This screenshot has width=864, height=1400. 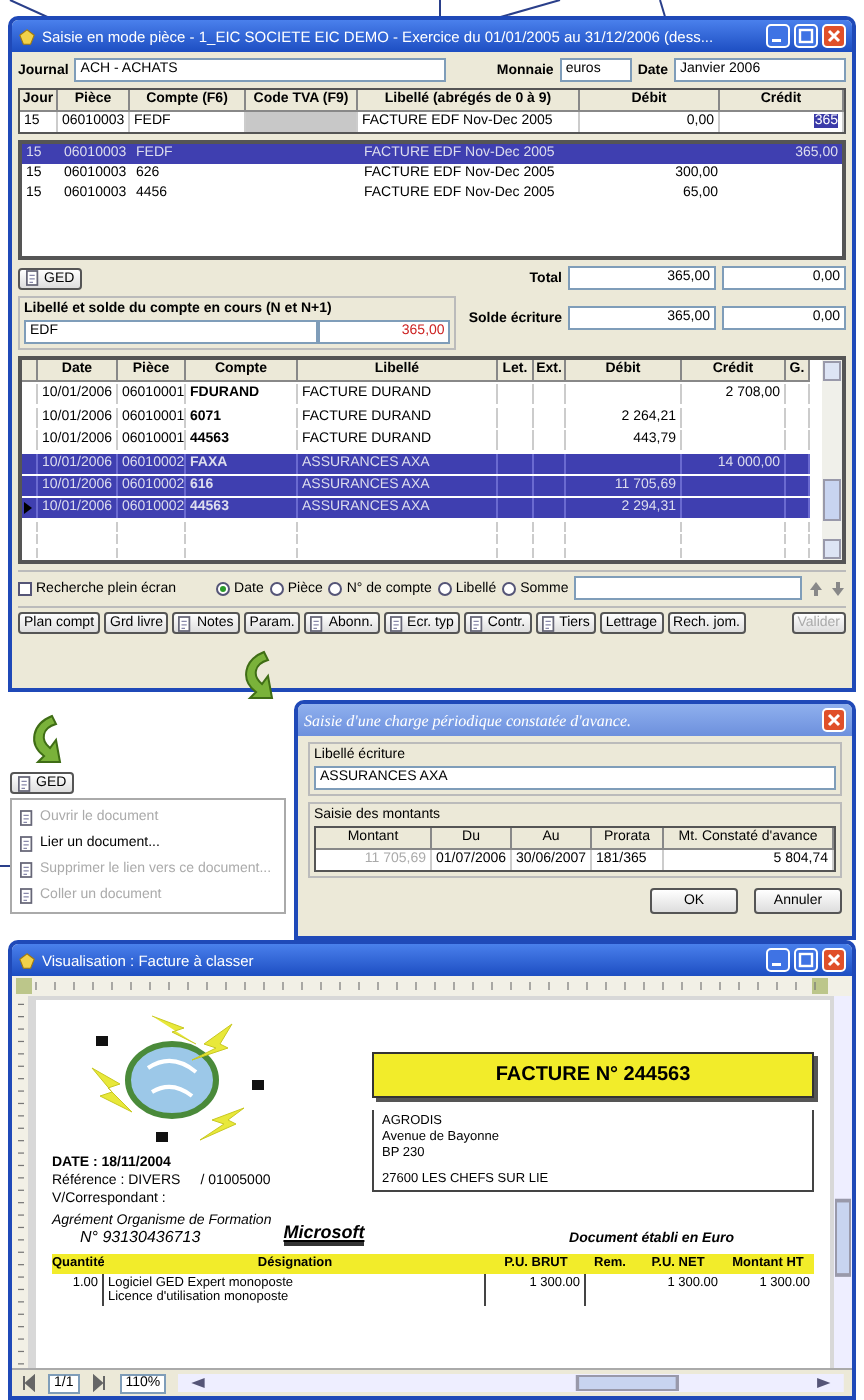 I want to click on last-page-icon, so click(x=99, y=1383).